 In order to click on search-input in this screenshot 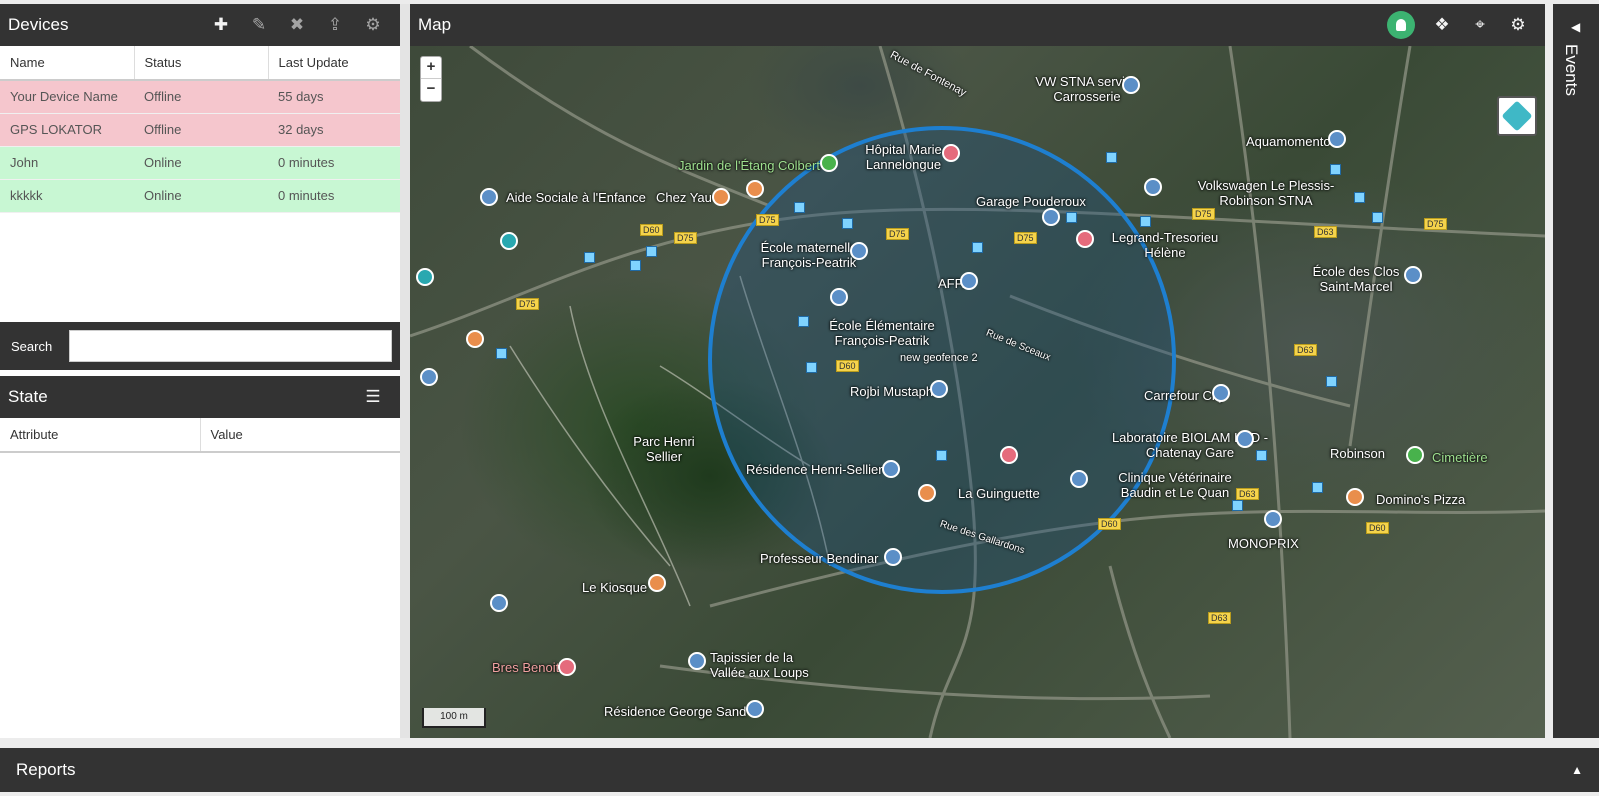, I will do `click(230, 346)`.